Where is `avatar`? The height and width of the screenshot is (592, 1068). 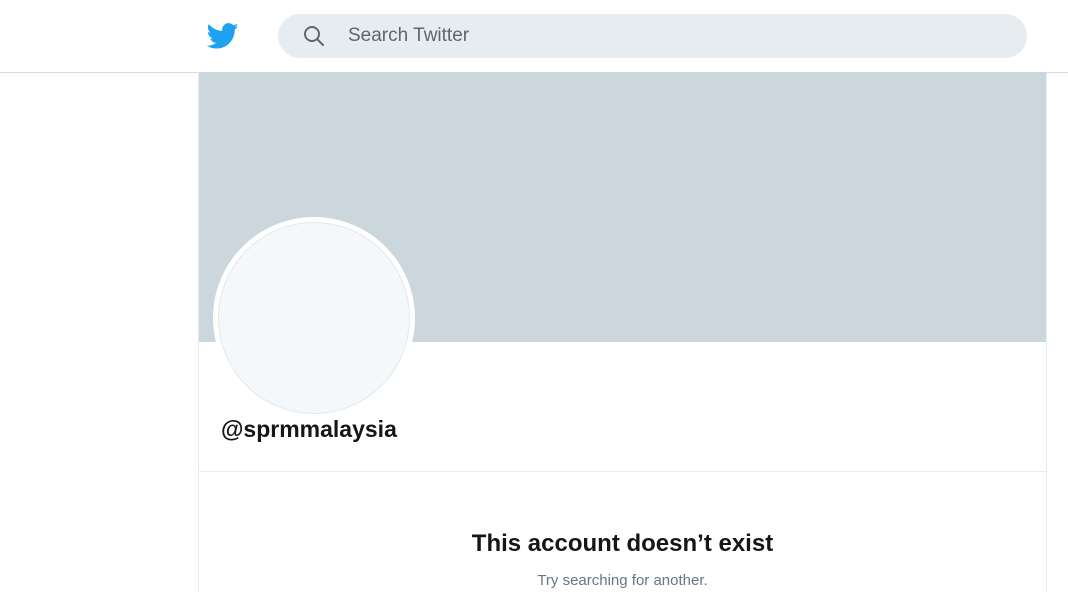 avatar is located at coordinates (314, 318).